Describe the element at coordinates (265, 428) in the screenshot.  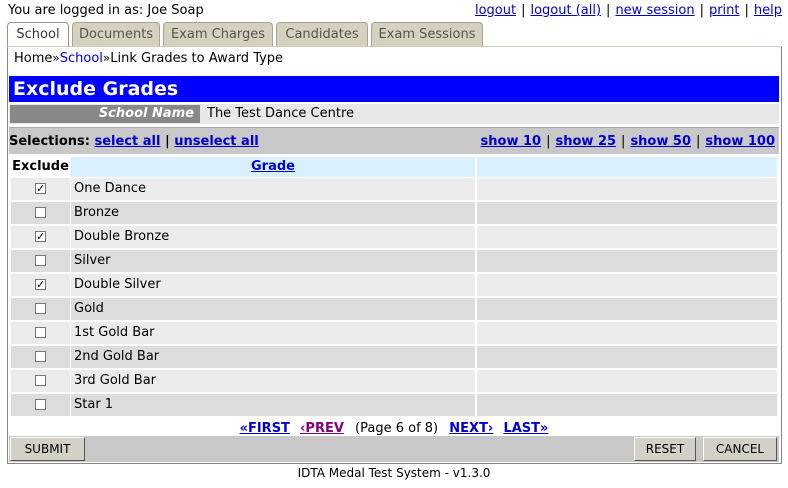
I see `first-page-link: «FIRST` at that location.